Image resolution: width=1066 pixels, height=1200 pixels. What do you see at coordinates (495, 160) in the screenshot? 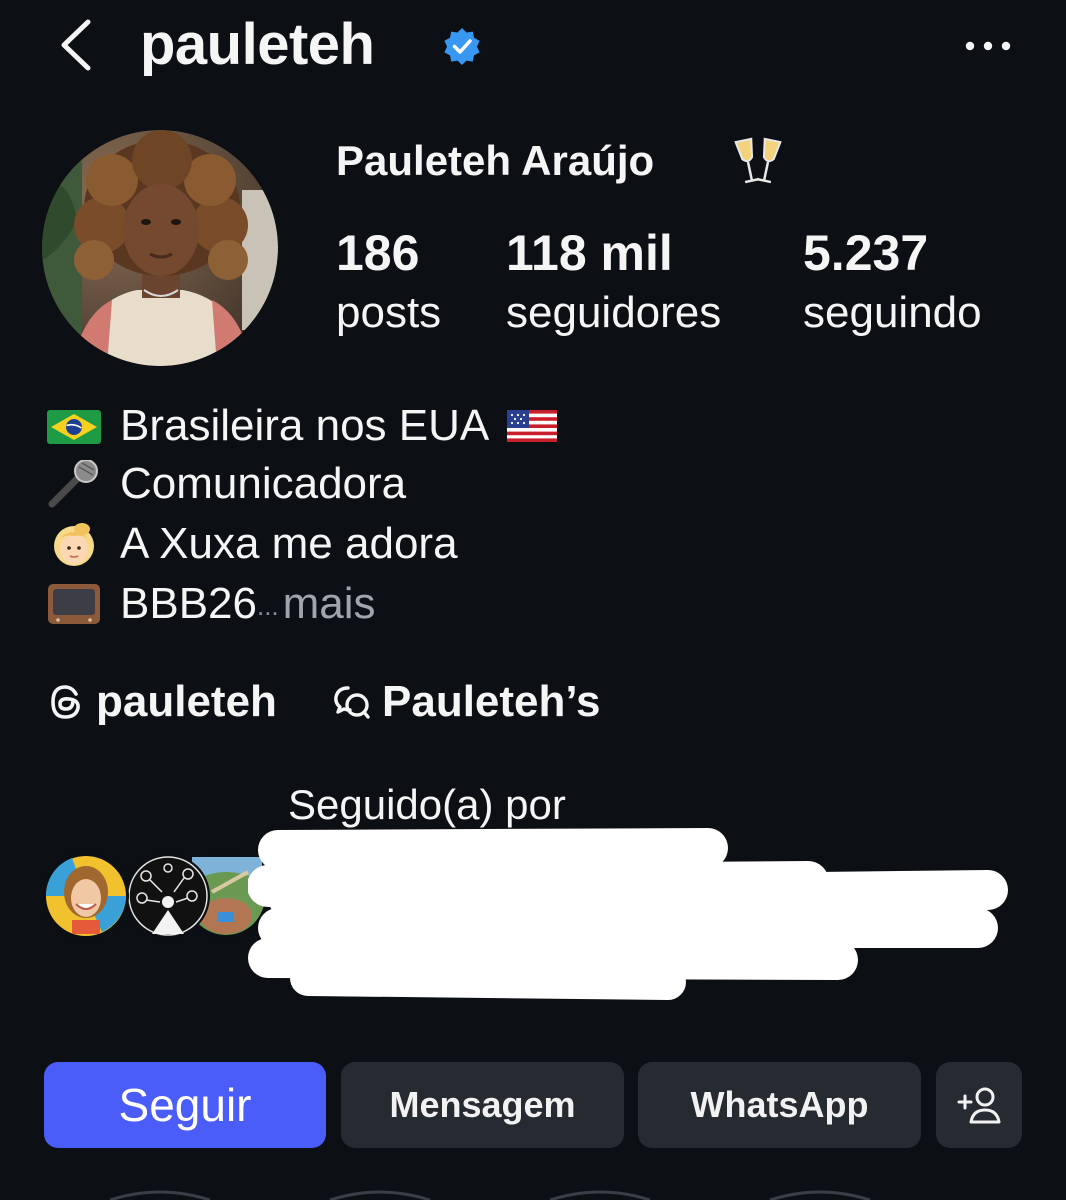
I see `profile-full-name: Pauleteh Araújo` at bounding box center [495, 160].